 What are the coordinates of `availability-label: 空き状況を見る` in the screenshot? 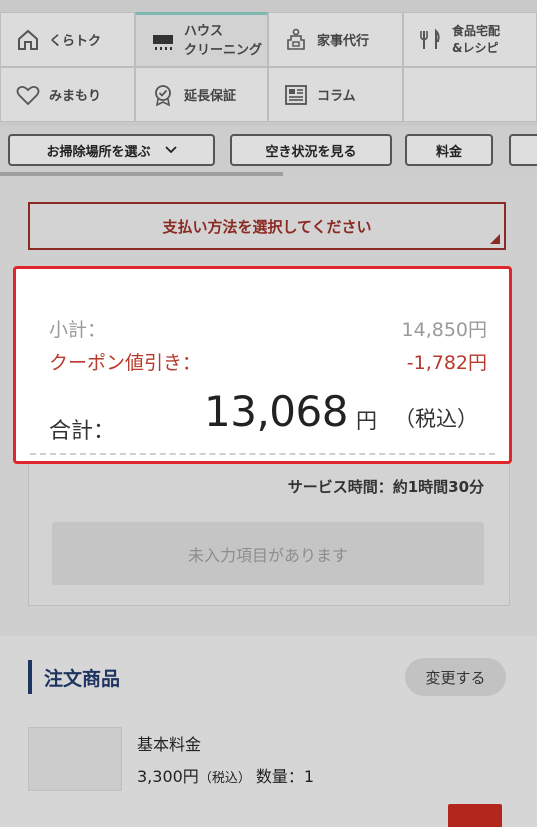 It's located at (311, 152).